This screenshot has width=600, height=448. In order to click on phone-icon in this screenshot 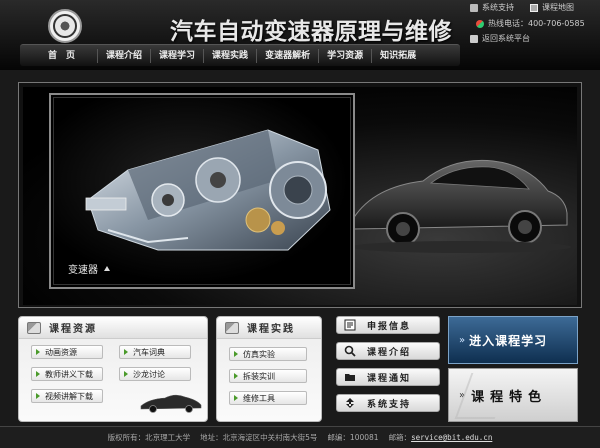, I will do `click(480, 23)`.